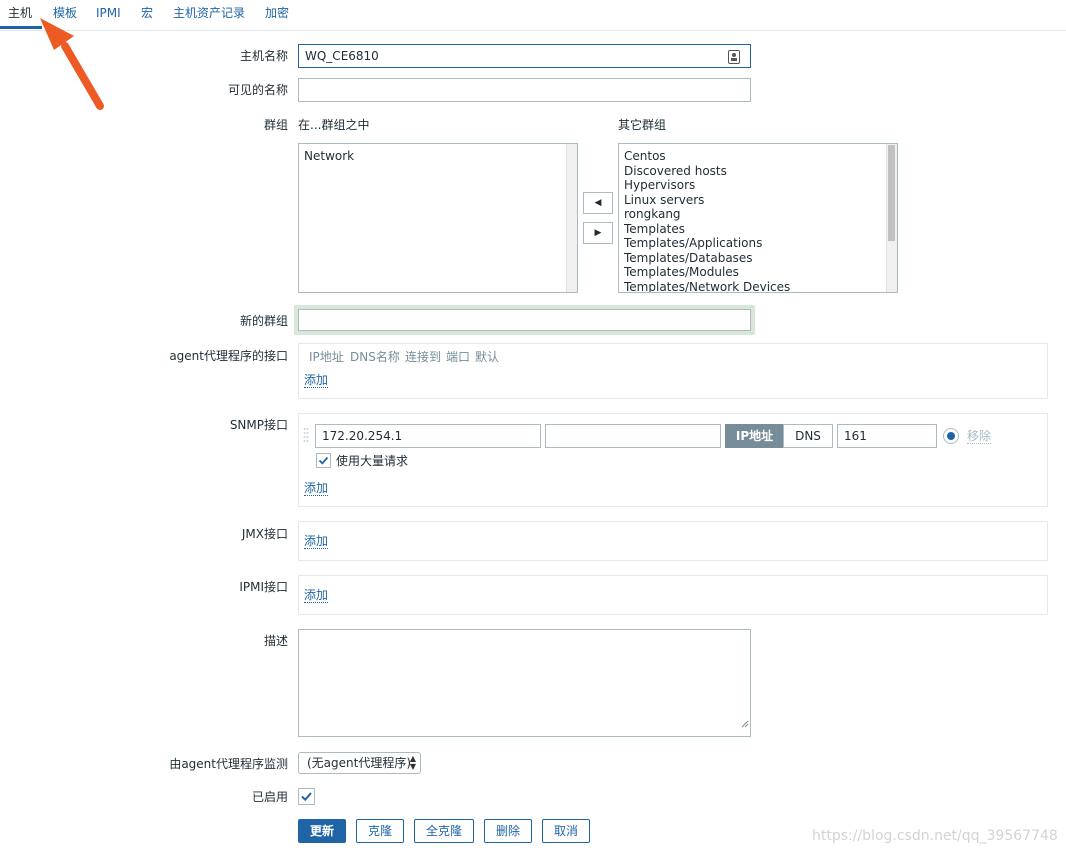  Describe the element at coordinates (263, 587) in the screenshot. I see `ipmi-interface-label: IPMI接口` at that location.